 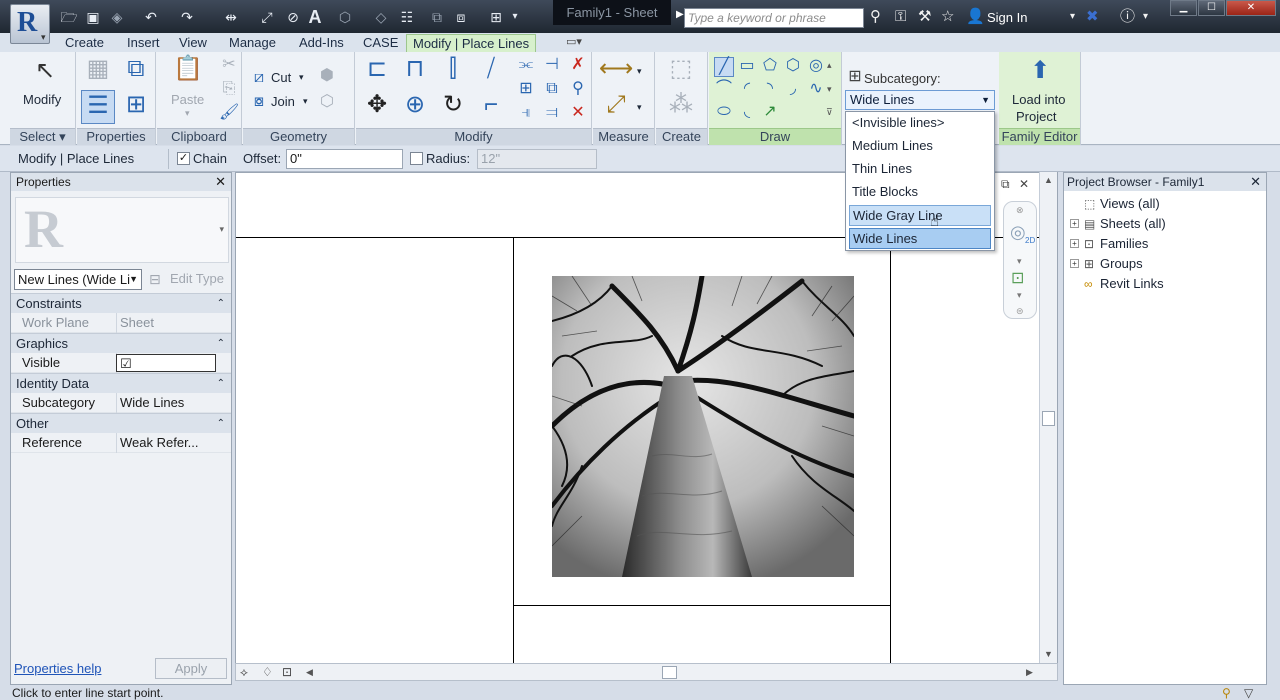 What do you see at coordinates (121, 423) in the screenshot?
I see `other-group: Other ⌃` at bounding box center [121, 423].